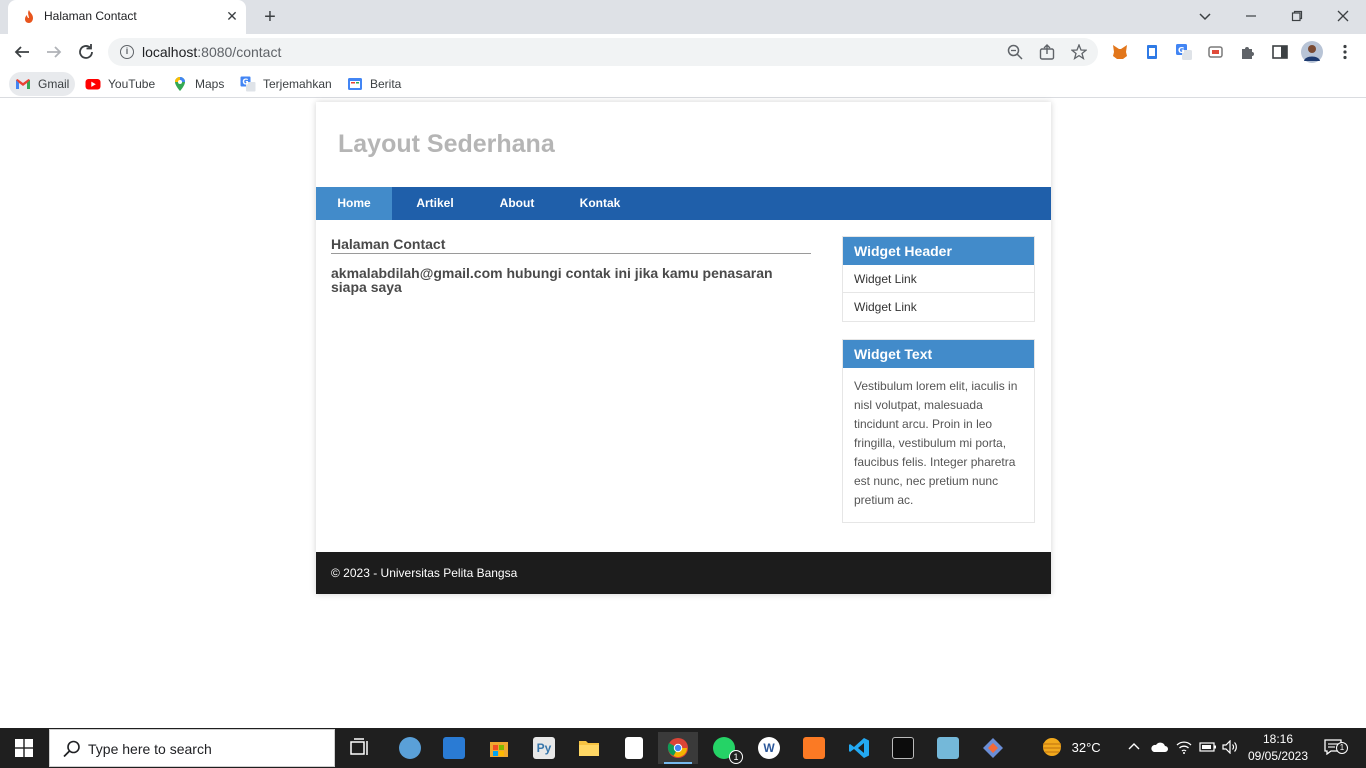 The width and height of the screenshot is (1366, 768). What do you see at coordinates (54, 84) in the screenshot?
I see `bookmark-label: Gmail` at bounding box center [54, 84].